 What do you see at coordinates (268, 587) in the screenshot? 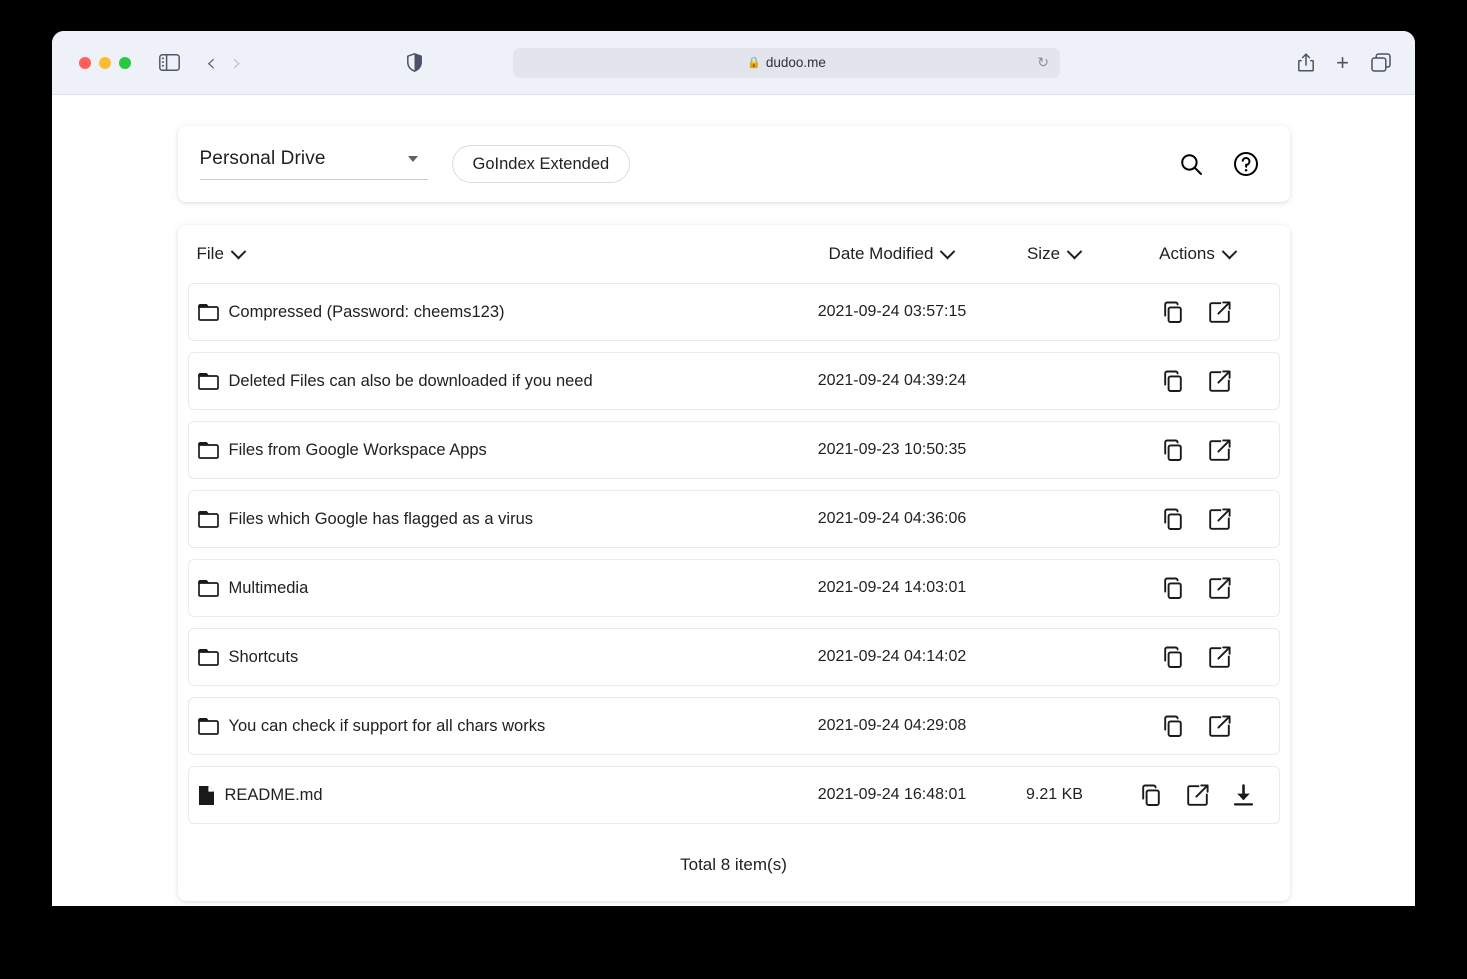
I see `row-file-name: Multimedia` at bounding box center [268, 587].